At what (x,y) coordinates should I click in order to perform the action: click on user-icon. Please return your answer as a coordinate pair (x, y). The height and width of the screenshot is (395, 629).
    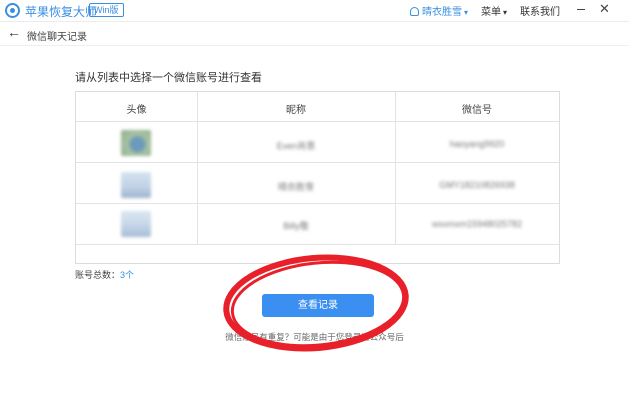
    Looking at the image, I should click on (414, 11).